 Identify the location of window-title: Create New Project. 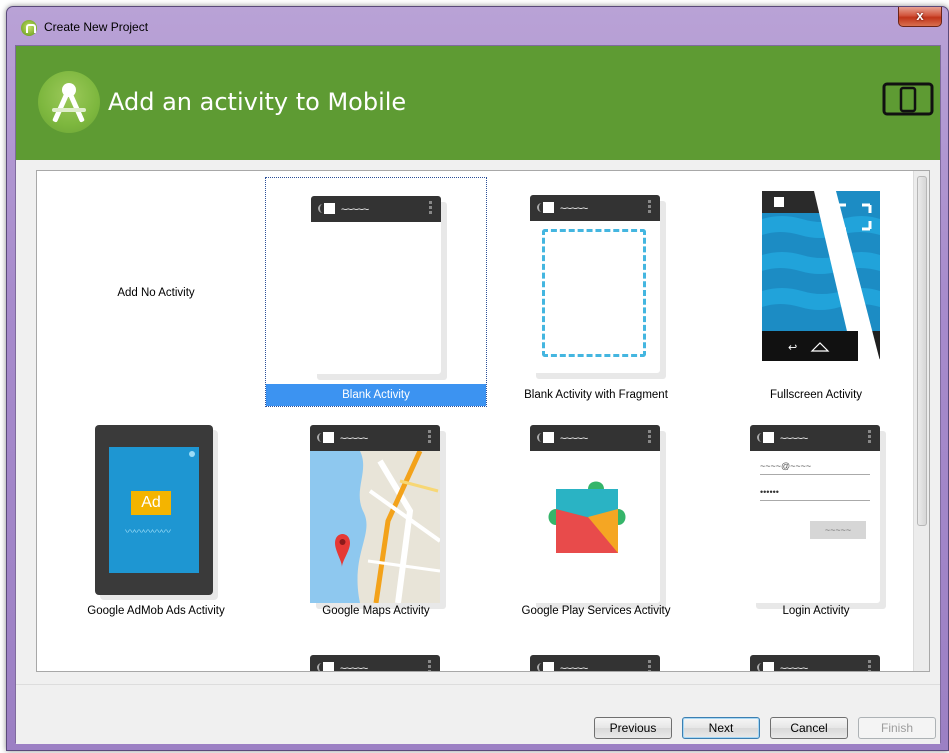
(96, 27).